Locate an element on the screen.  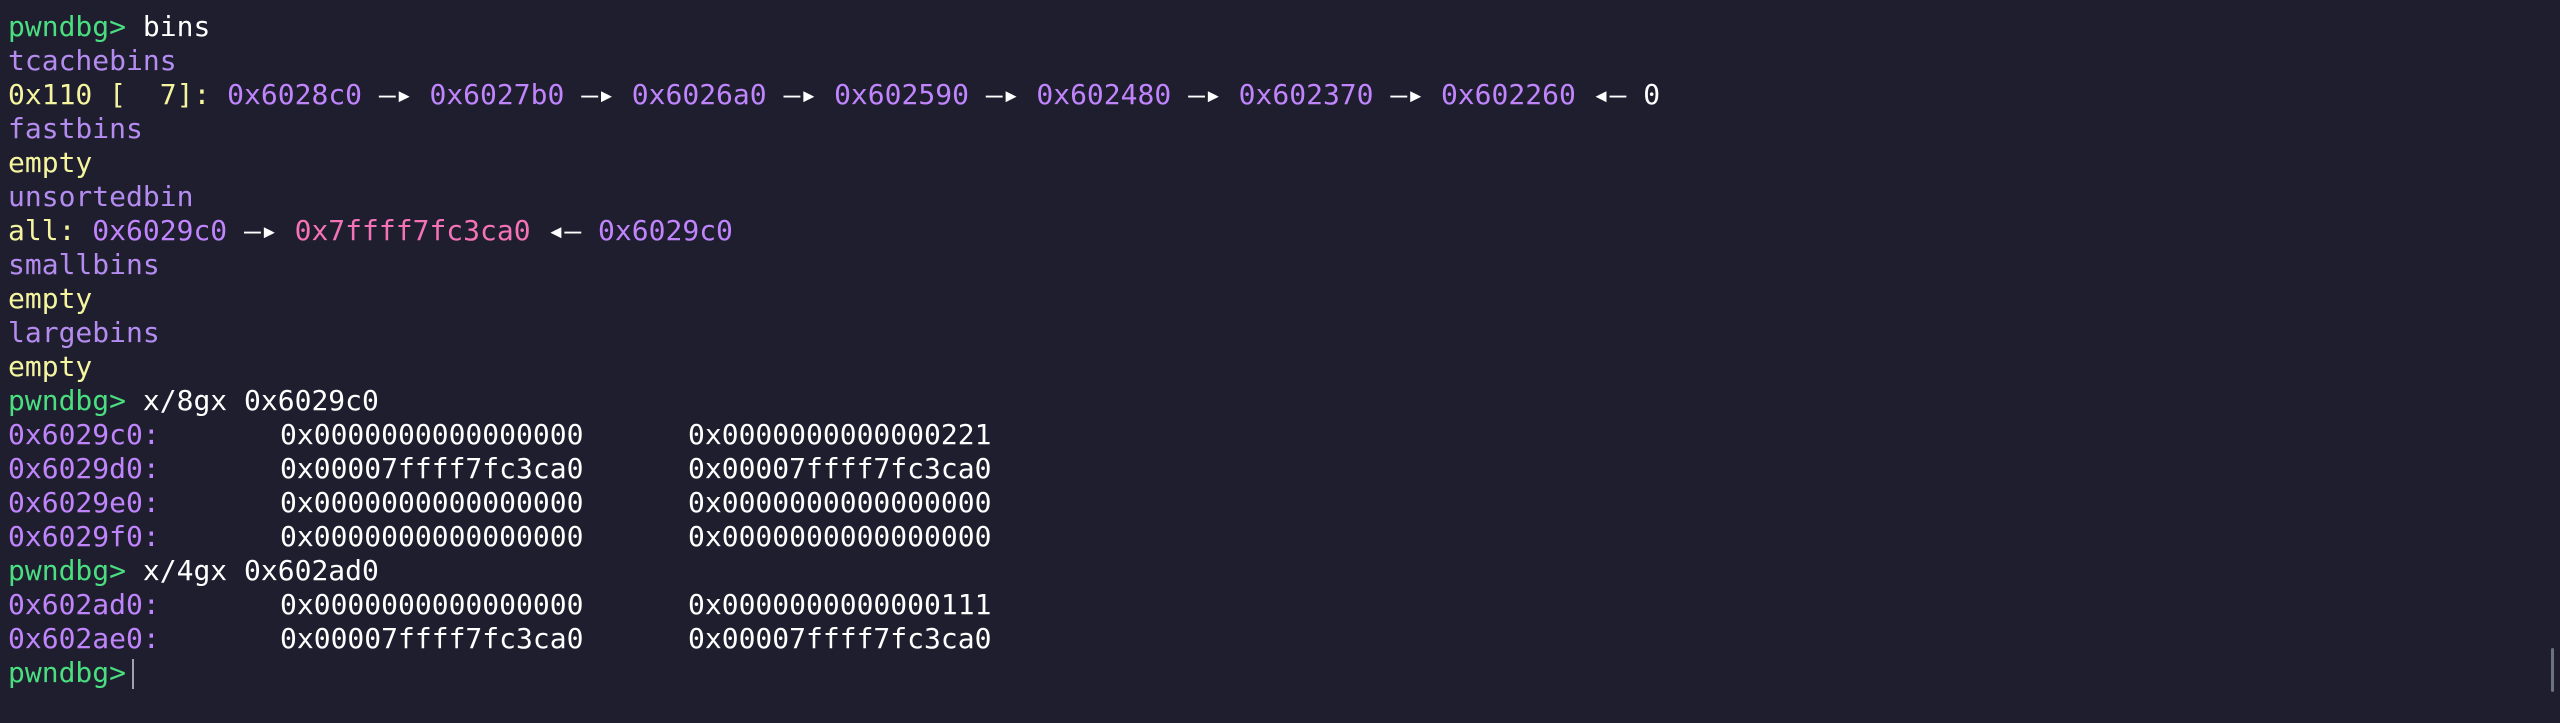
chunk-address: 0x602260 is located at coordinates (1508, 94).